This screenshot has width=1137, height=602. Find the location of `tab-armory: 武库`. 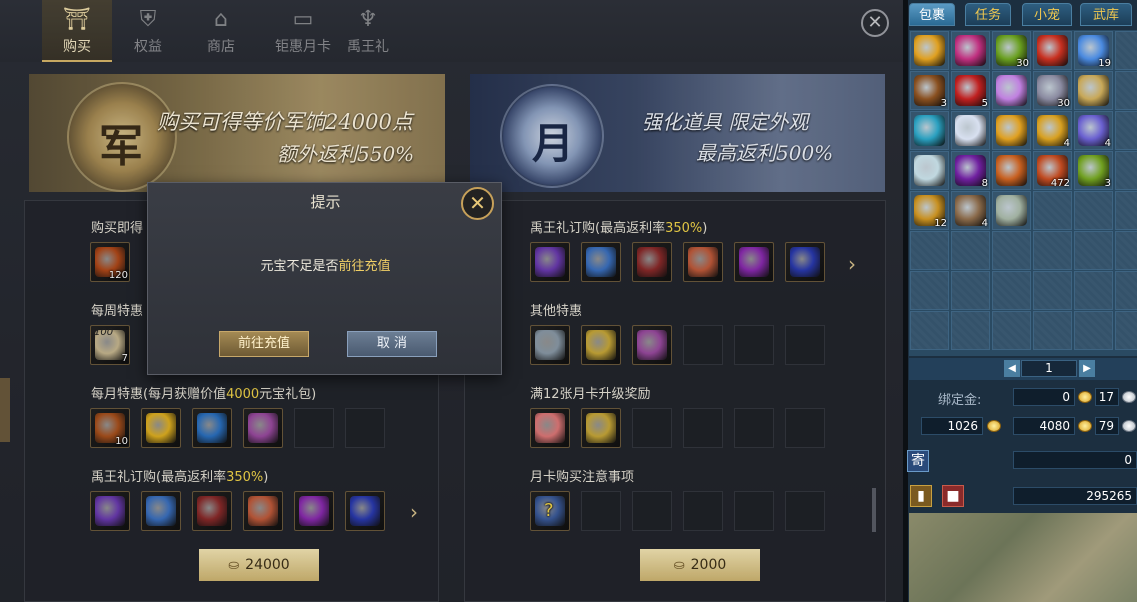

tab-armory: 武库 is located at coordinates (1106, 14).